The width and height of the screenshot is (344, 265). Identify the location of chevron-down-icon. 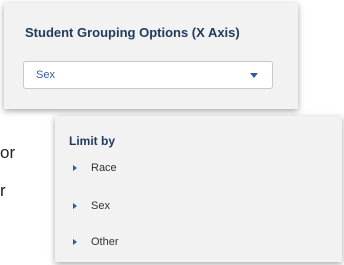
(254, 75).